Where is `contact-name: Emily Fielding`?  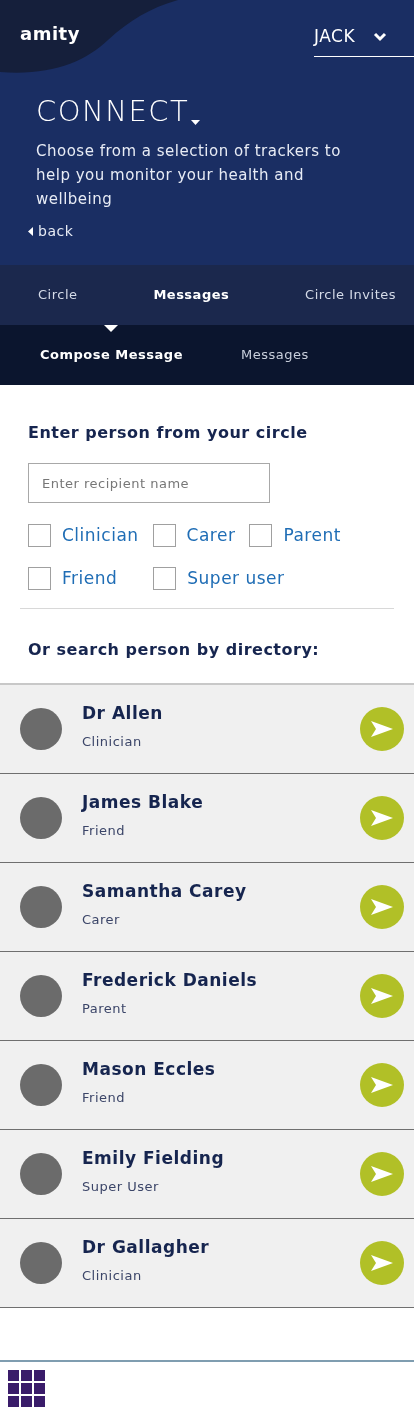 contact-name: Emily Fielding is located at coordinates (154, 1158).